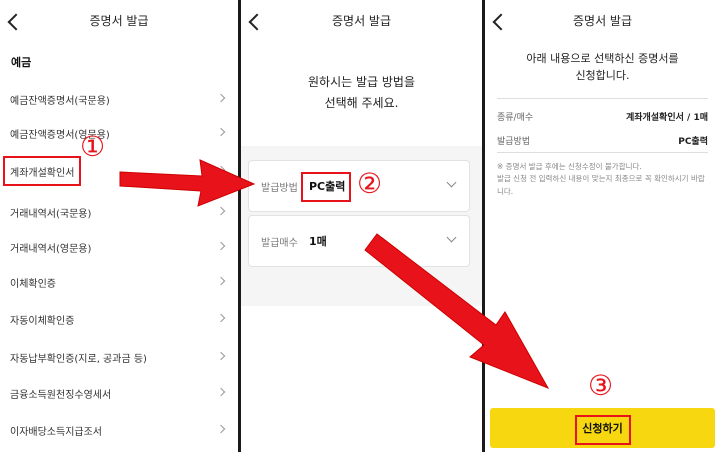  I want to click on arrow-step2-to-step3, so click(457, 311).